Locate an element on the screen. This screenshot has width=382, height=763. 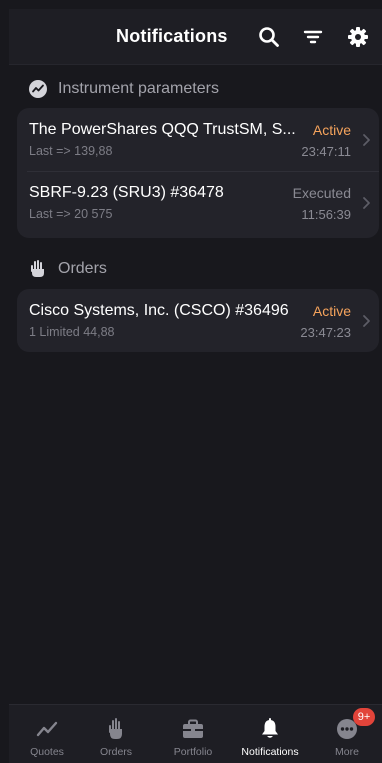
app-header: Notifications is located at coordinates (195, 37).